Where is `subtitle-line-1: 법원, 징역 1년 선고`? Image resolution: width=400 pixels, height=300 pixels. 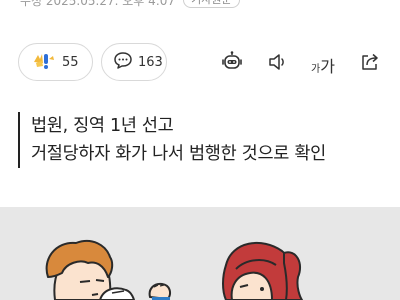
subtitle-line-1: 법원, 징역 1년 선고 is located at coordinates (102, 126).